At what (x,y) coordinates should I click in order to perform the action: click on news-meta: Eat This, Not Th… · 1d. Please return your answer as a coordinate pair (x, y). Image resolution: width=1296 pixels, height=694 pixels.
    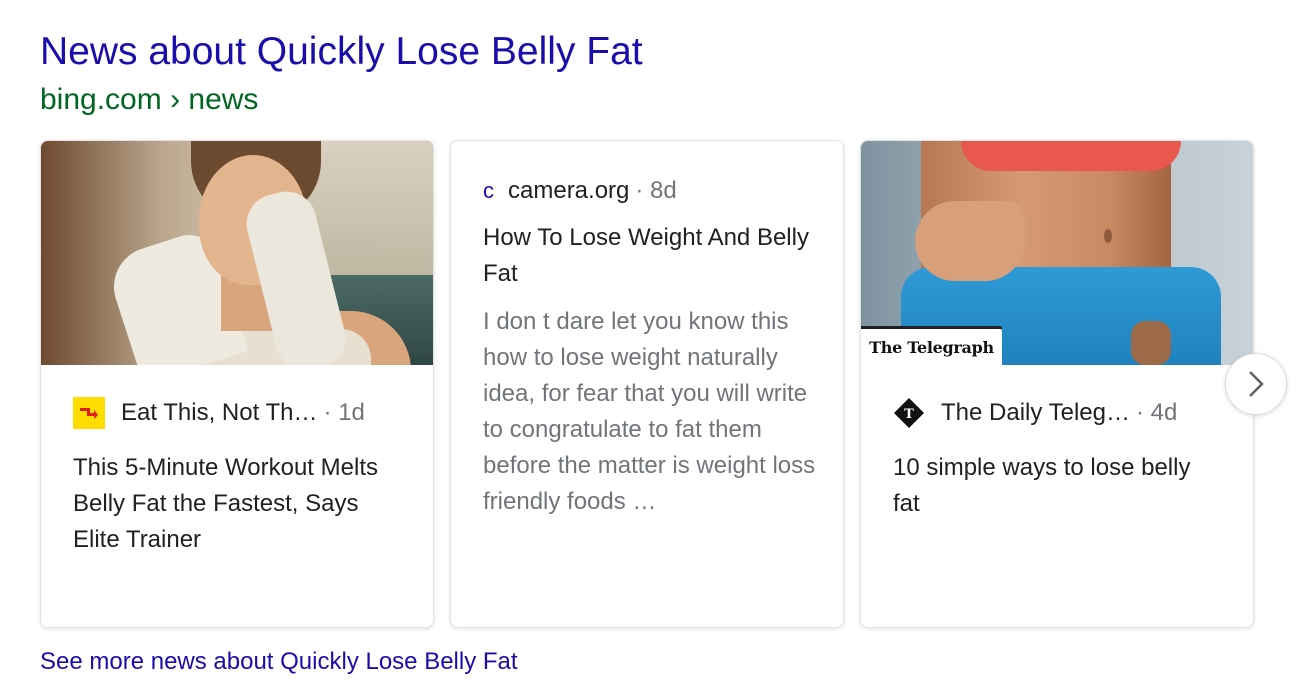
    Looking at the image, I should click on (219, 413).